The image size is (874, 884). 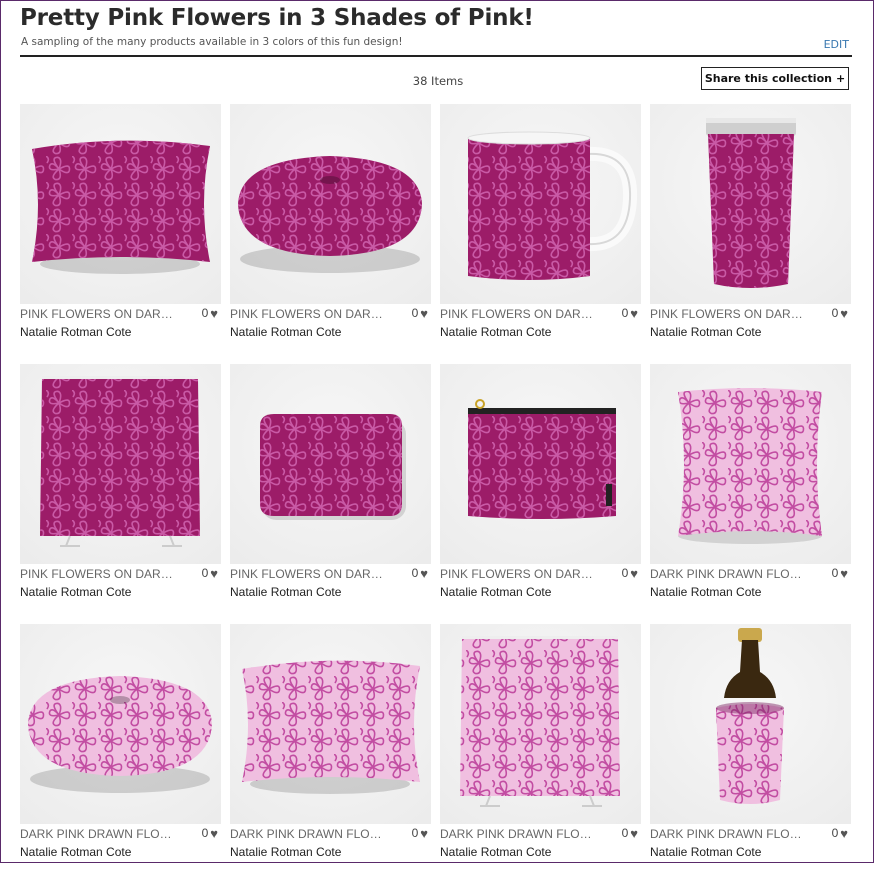 I want to click on product-image-bath-mat, so click(x=330, y=464).